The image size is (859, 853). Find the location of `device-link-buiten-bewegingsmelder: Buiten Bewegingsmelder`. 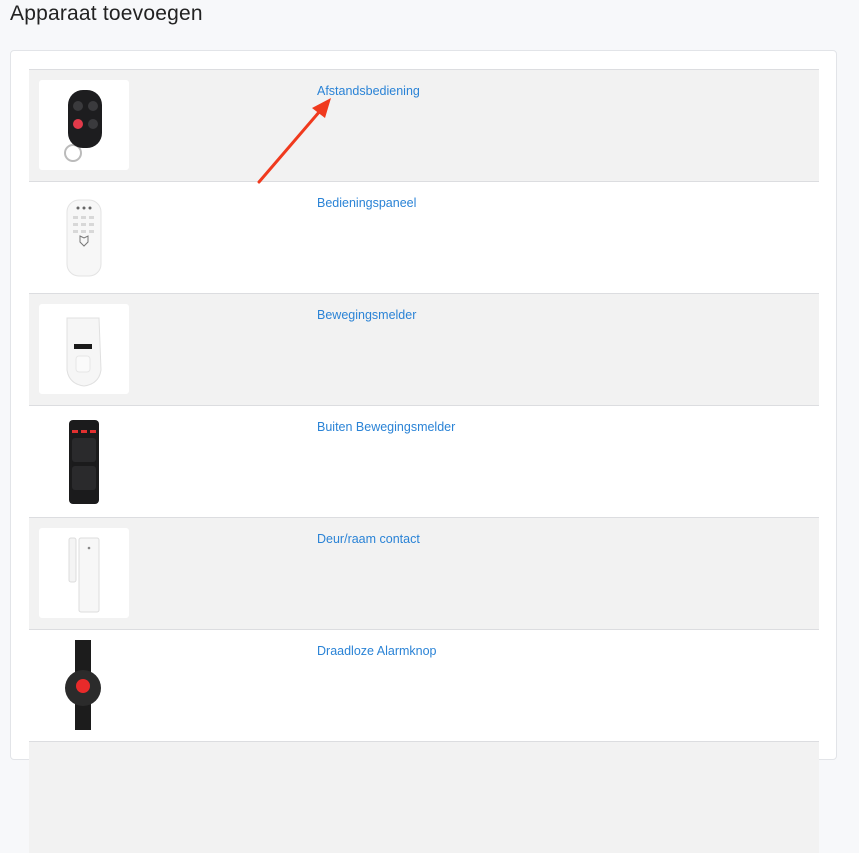

device-link-buiten-bewegingsmelder: Buiten Bewegingsmelder is located at coordinates (386, 427).